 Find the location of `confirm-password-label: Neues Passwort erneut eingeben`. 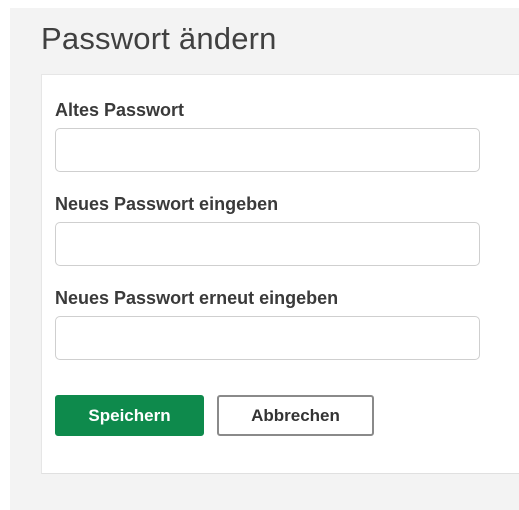

confirm-password-label: Neues Passwort erneut eingeben is located at coordinates (197, 298).